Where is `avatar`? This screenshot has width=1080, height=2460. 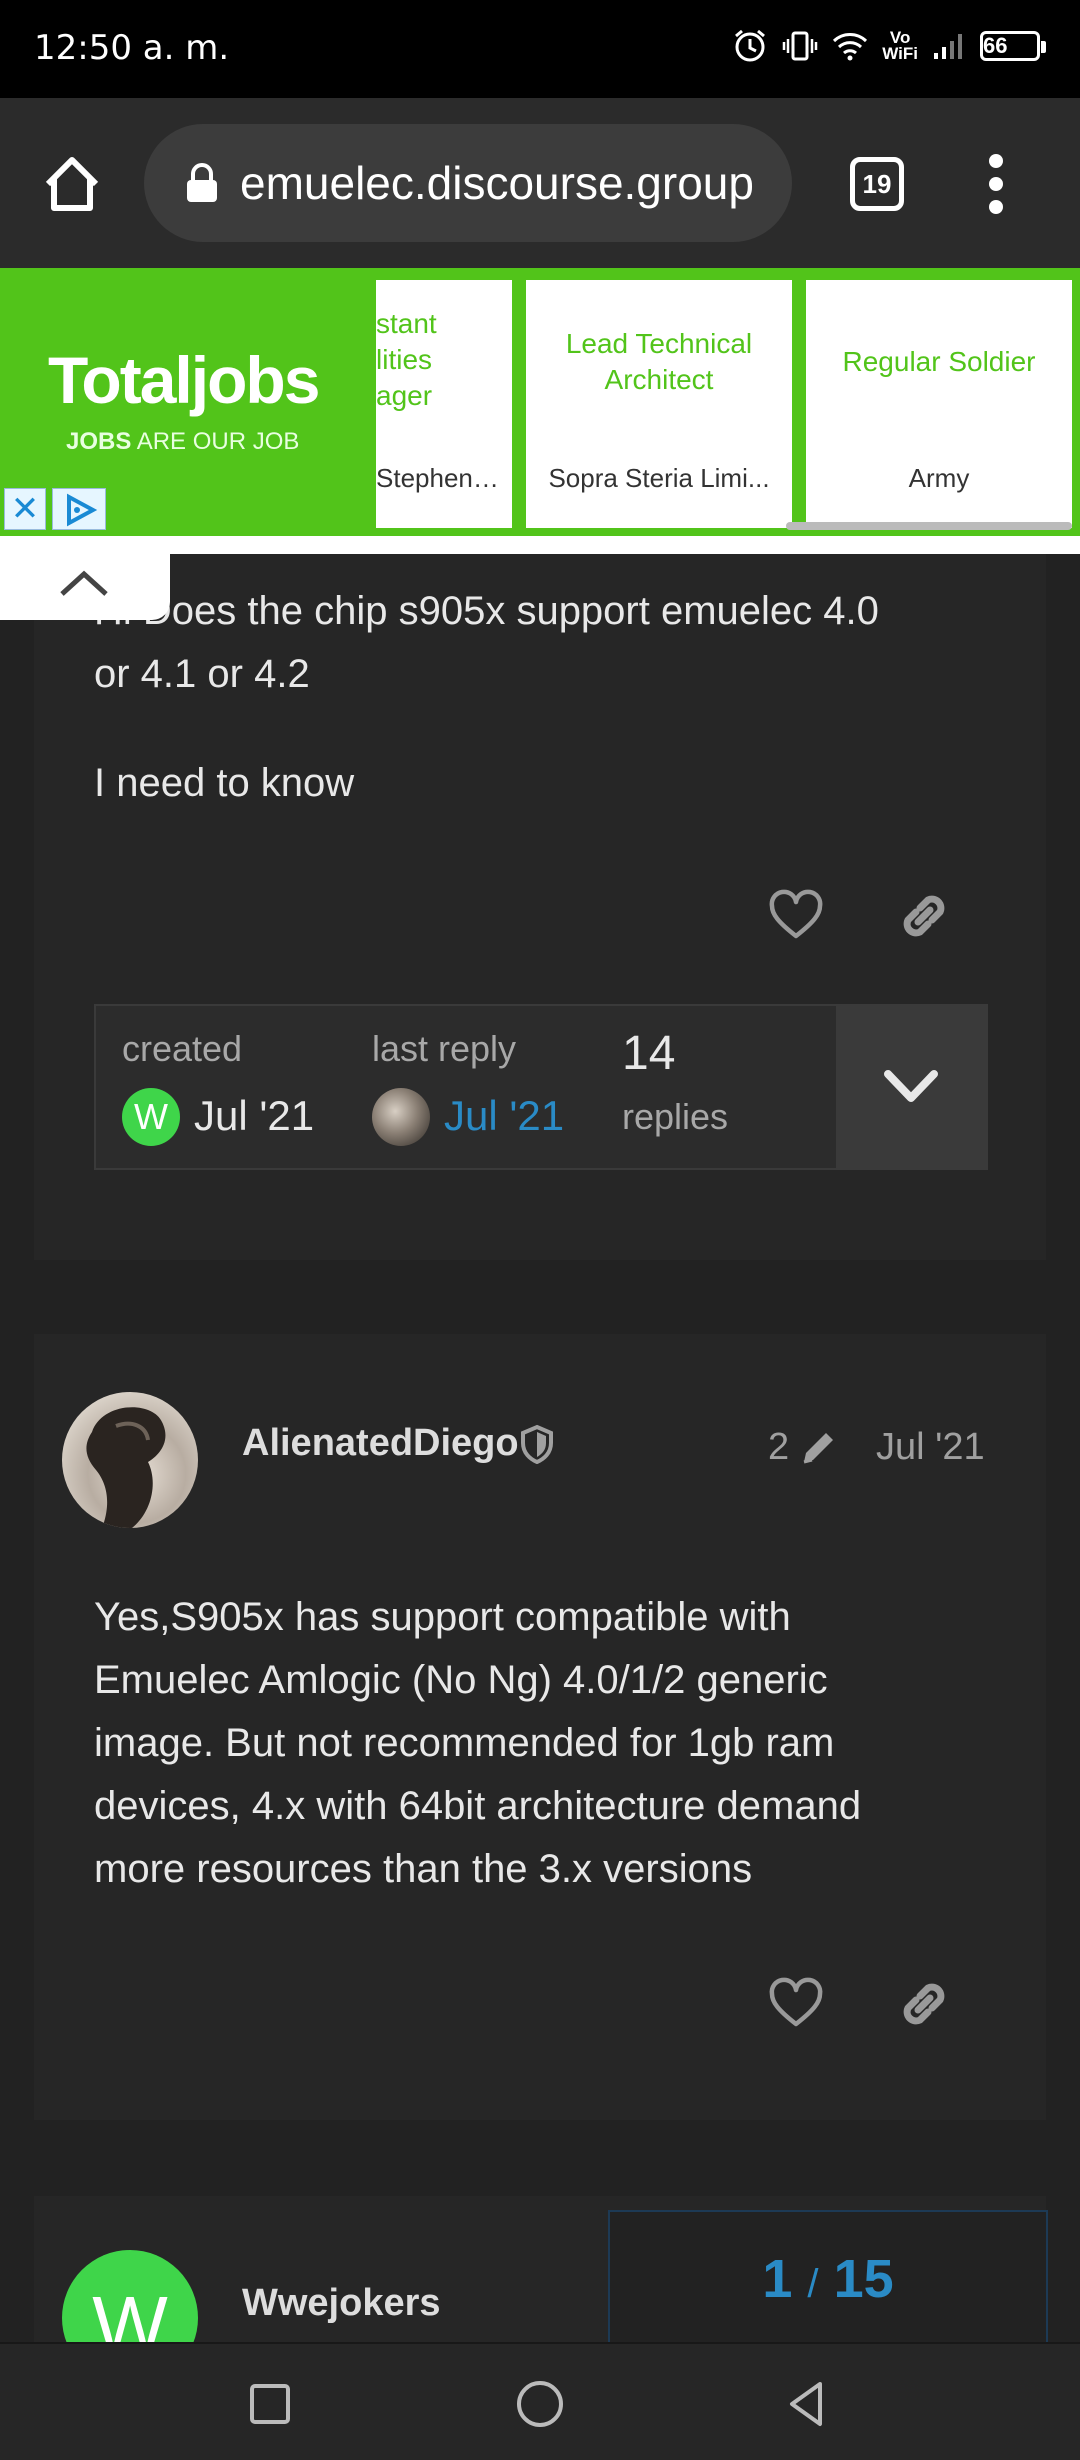
avatar is located at coordinates (130, 1460).